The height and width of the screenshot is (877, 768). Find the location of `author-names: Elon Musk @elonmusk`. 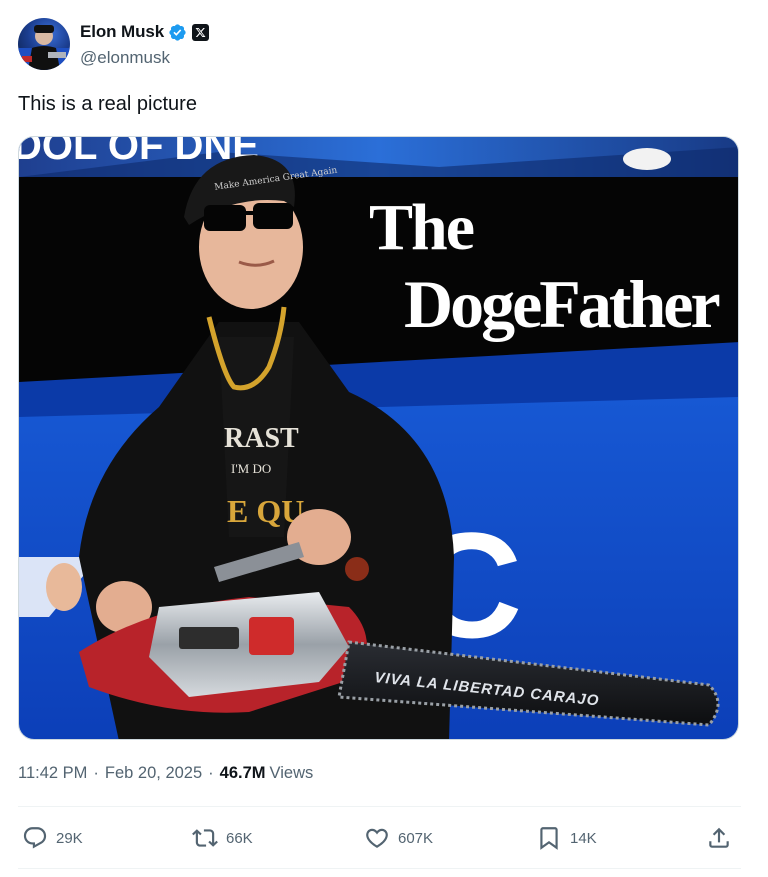

author-names: Elon Musk @elonmusk is located at coordinates (145, 44).